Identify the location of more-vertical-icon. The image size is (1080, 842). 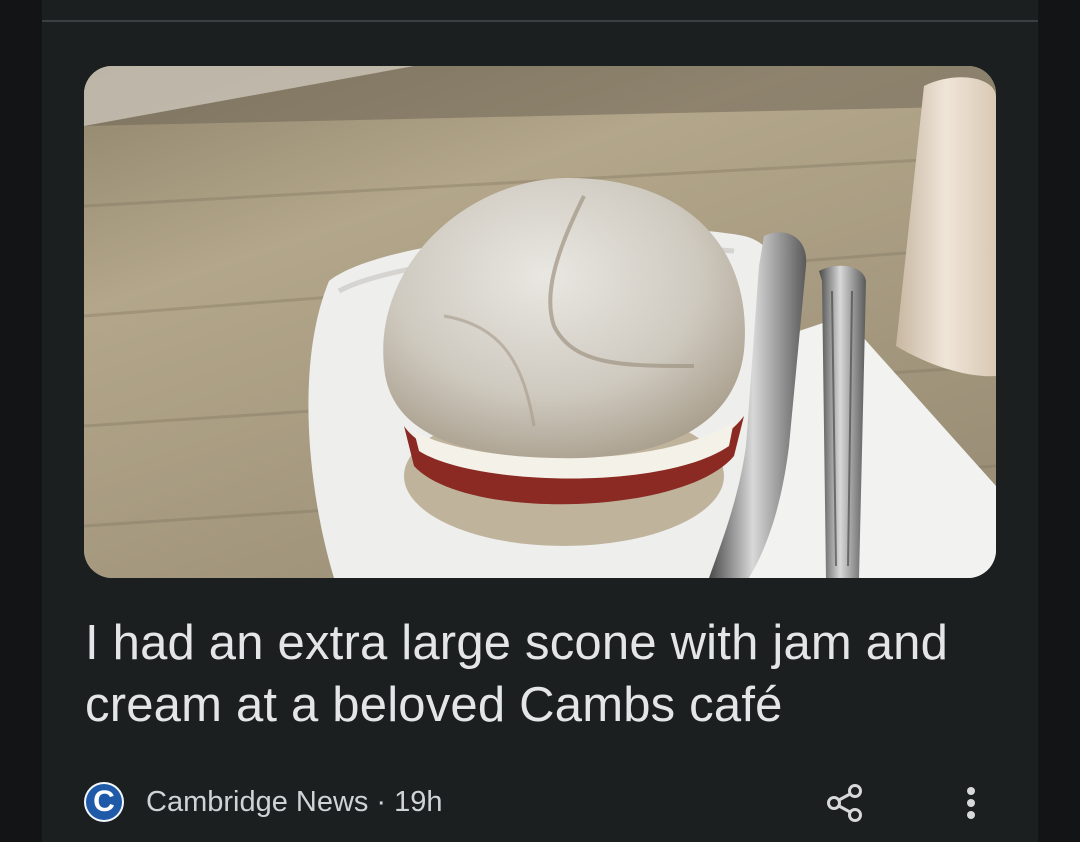
(971, 803).